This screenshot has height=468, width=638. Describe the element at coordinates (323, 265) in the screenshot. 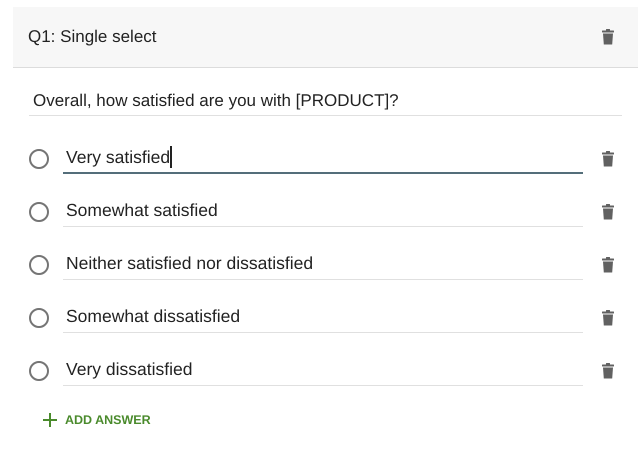

I see `answer-field: Neither satisfied nor dissatisfied` at that location.